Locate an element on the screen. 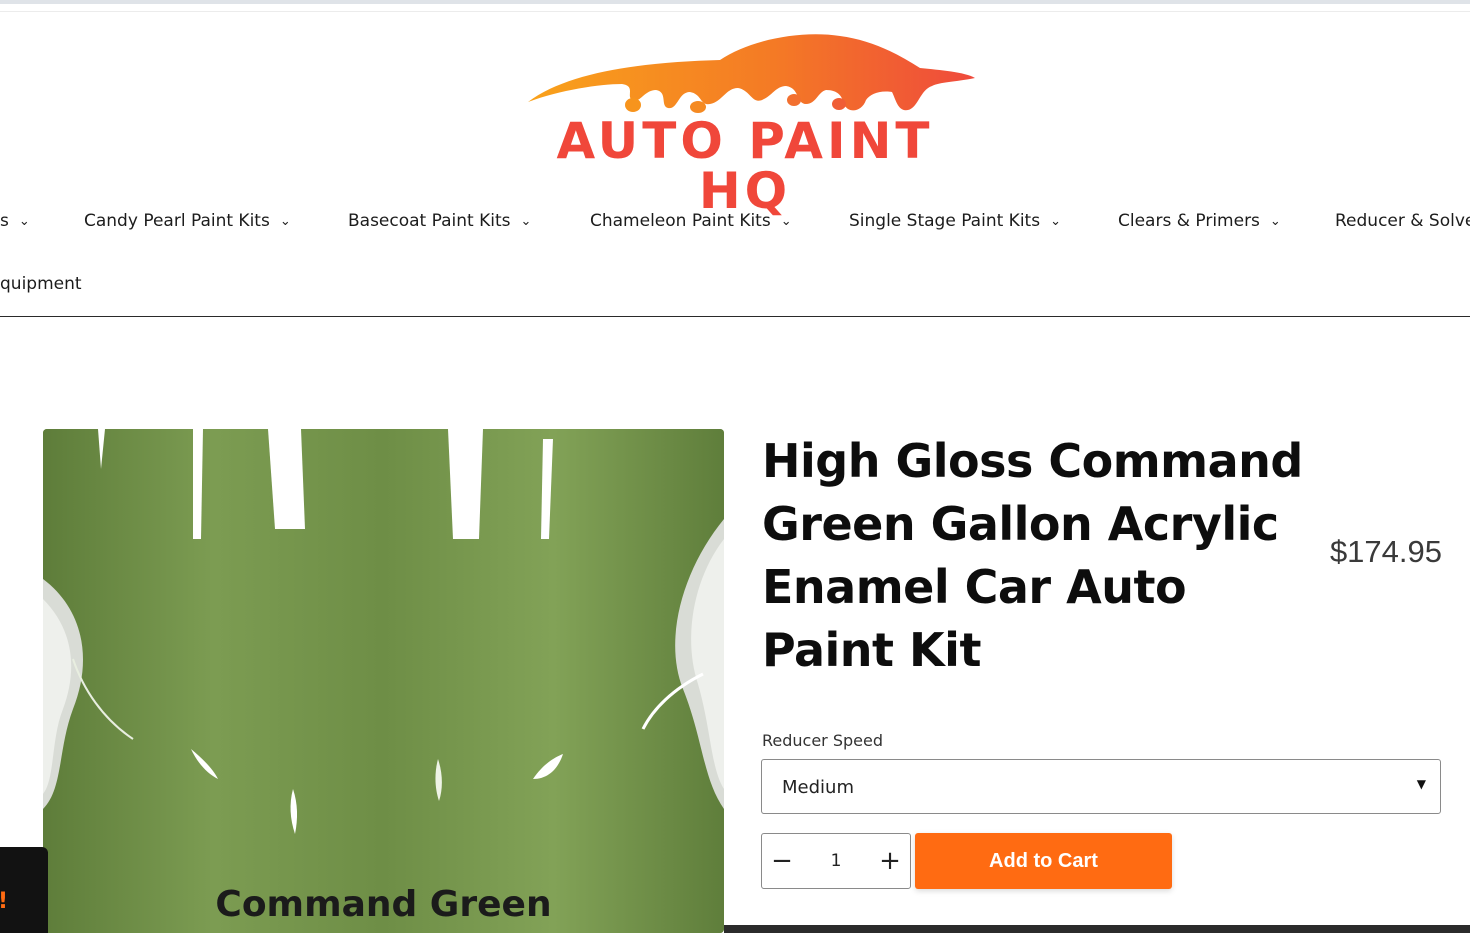 The width and height of the screenshot is (1470, 933). nav-item-truncated: s ⌄ is located at coordinates (15, 222).